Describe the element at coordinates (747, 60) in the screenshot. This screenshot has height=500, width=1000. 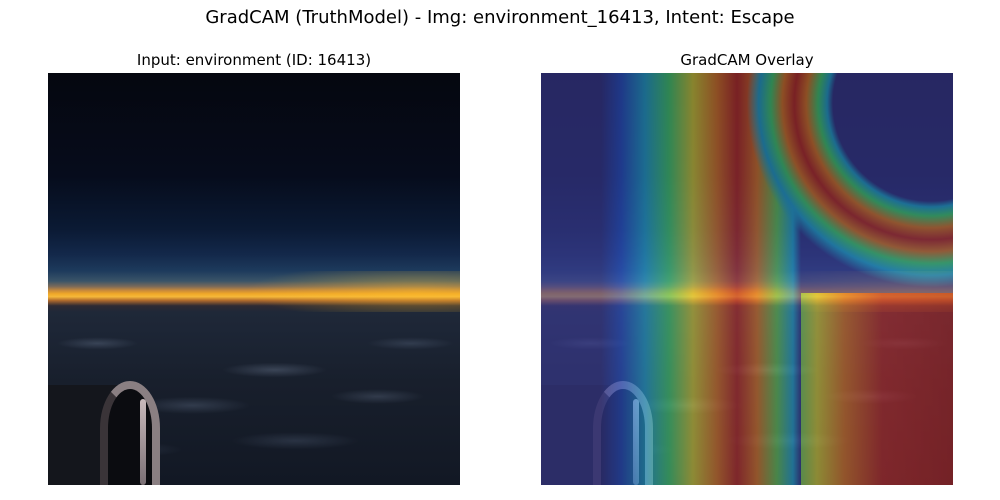
I see `overlay-panel-title: GradCAM Overlay` at that location.